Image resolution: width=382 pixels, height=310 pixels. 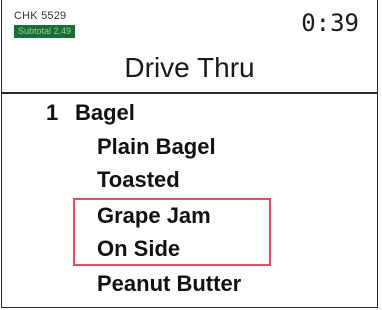 What do you see at coordinates (189, 67) in the screenshot?
I see `page-title: Drive Thru` at bounding box center [189, 67].